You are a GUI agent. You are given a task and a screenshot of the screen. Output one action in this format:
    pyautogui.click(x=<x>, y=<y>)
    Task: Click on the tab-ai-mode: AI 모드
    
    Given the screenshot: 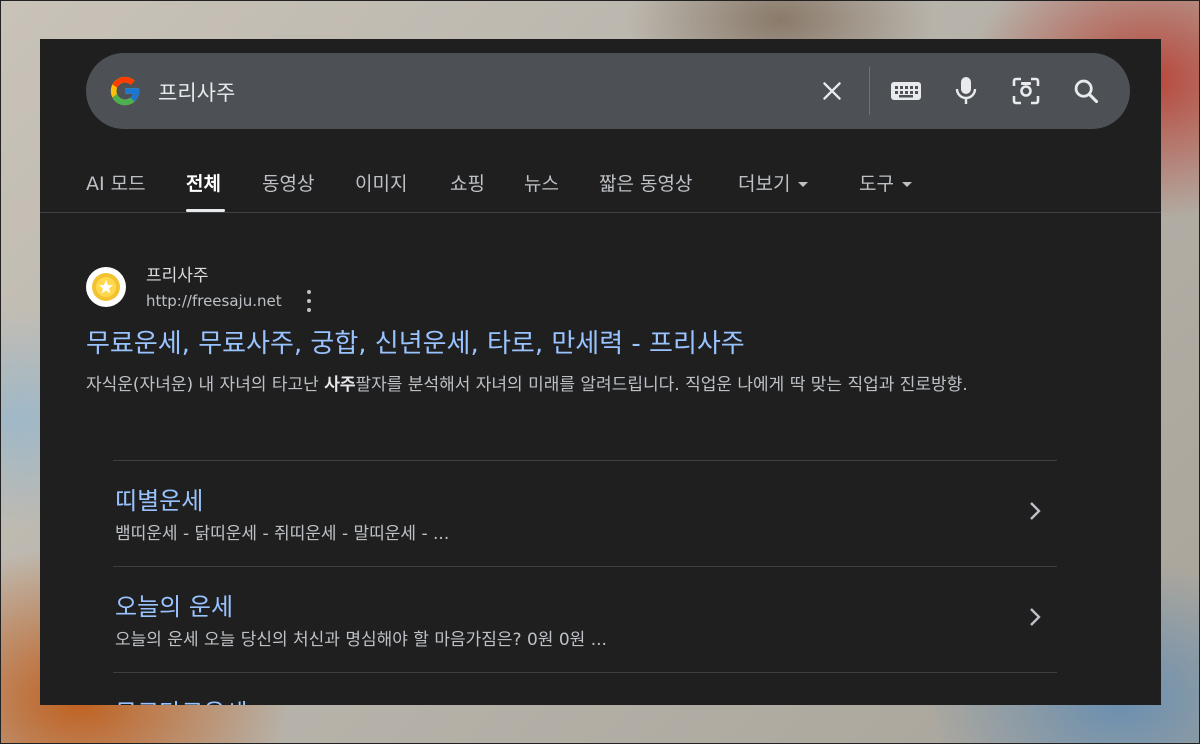 What is the action you would take?
    pyautogui.click(x=116, y=182)
    